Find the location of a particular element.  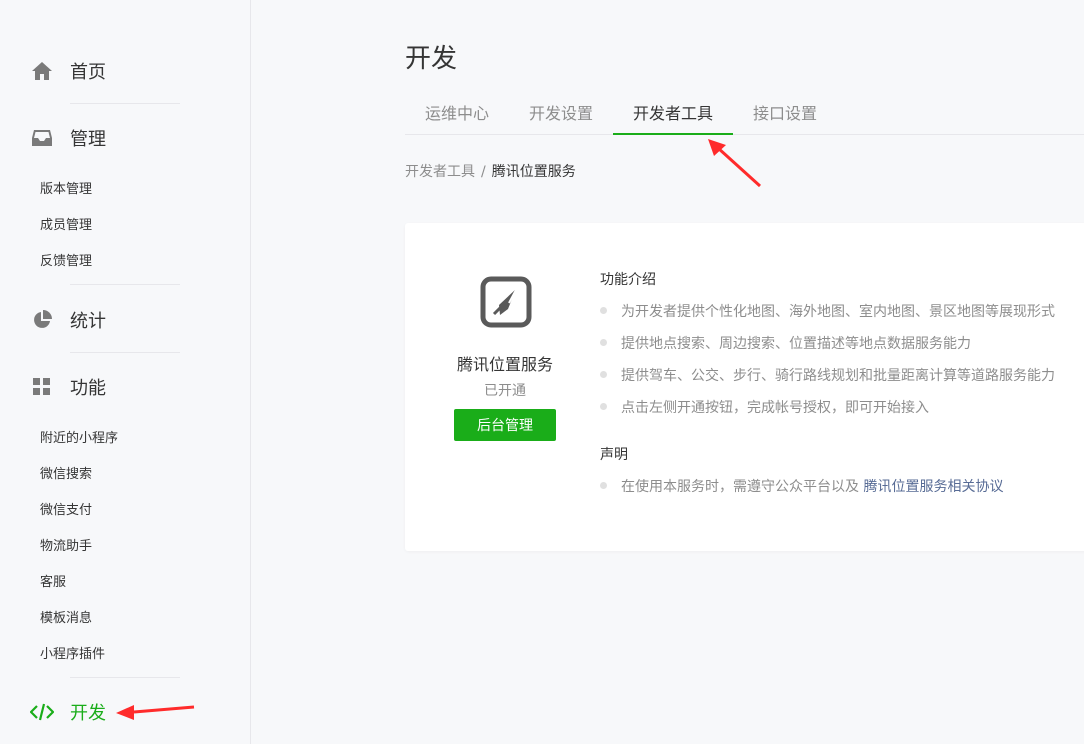

grid-icon is located at coordinates (42, 387).